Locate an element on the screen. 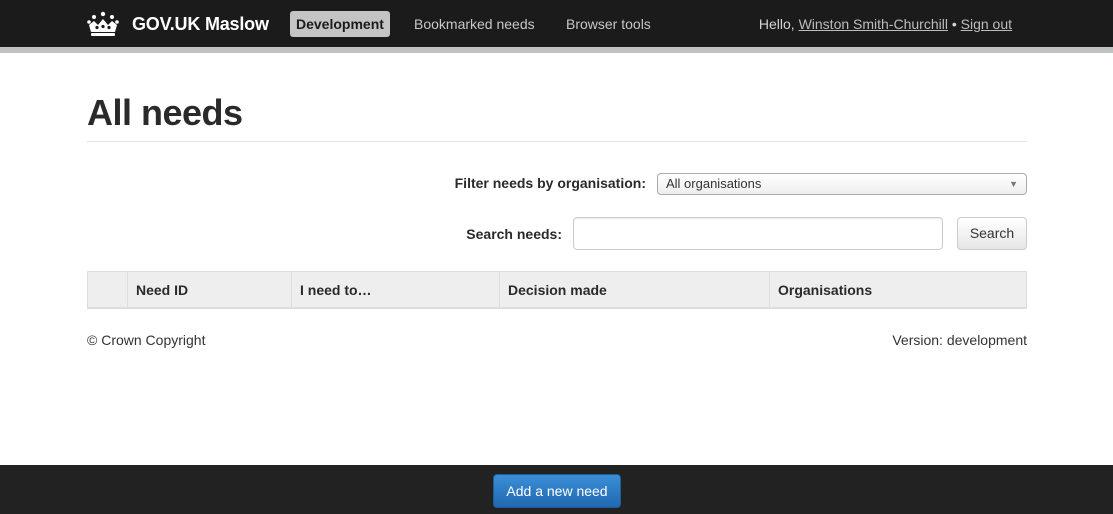  column-header-need-id: Need ID is located at coordinates (209, 290).